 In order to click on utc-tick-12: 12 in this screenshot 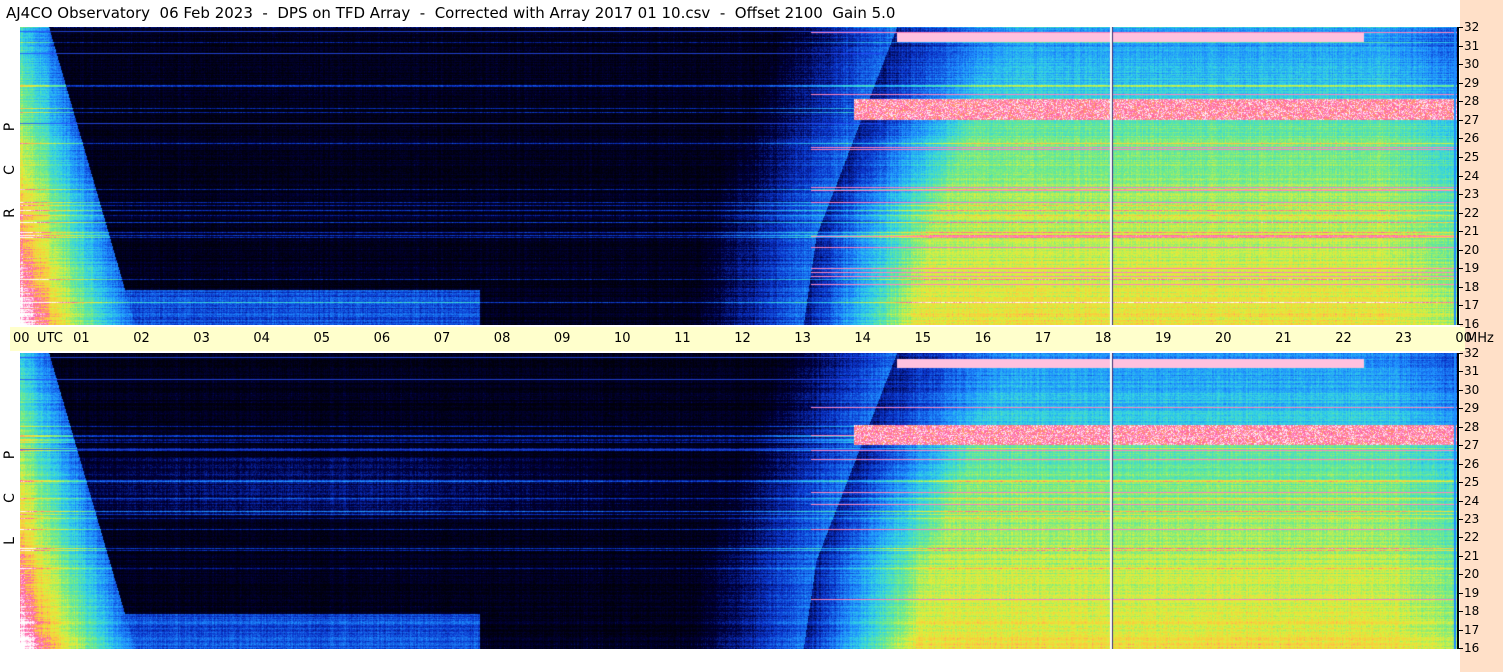, I will do `click(742, 338)`.